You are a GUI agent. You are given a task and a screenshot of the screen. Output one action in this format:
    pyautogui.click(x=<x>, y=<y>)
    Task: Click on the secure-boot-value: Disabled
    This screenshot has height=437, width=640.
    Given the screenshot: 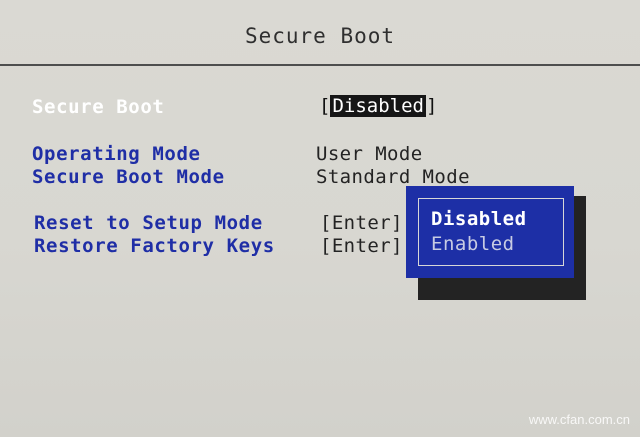 What is the action you would take?
    pyautogui.click(x=378, y=106)
    